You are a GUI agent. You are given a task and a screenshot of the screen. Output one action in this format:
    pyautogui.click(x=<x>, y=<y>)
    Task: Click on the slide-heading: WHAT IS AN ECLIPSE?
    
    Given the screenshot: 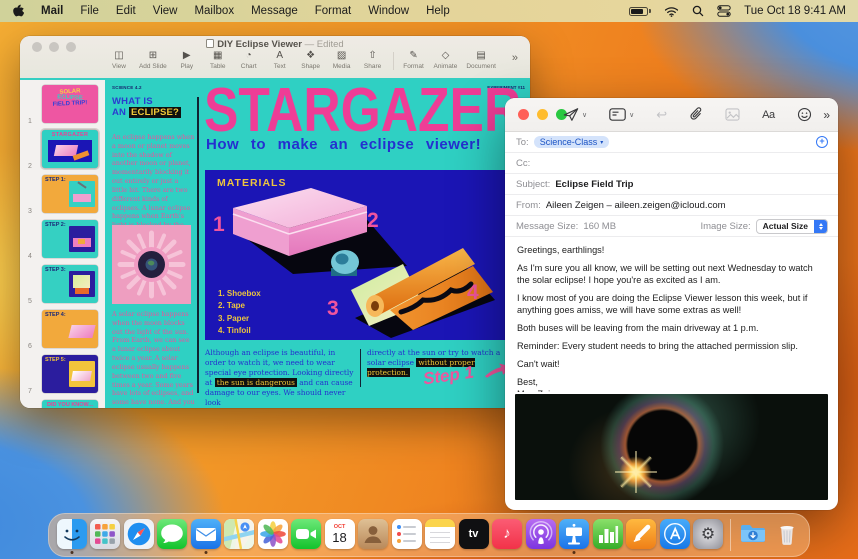 What is the action you would take?
    pyautogui.click(x=147, y=107)
    